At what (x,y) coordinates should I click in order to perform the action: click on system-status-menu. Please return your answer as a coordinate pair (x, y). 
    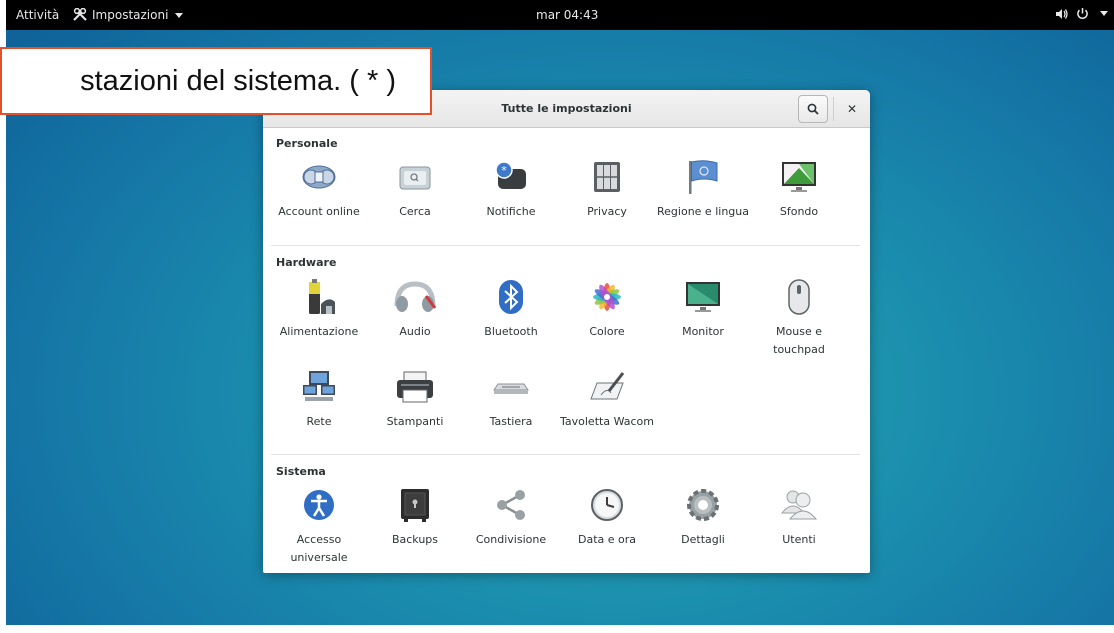
    Looking at the image, I should click on (1081, 13).